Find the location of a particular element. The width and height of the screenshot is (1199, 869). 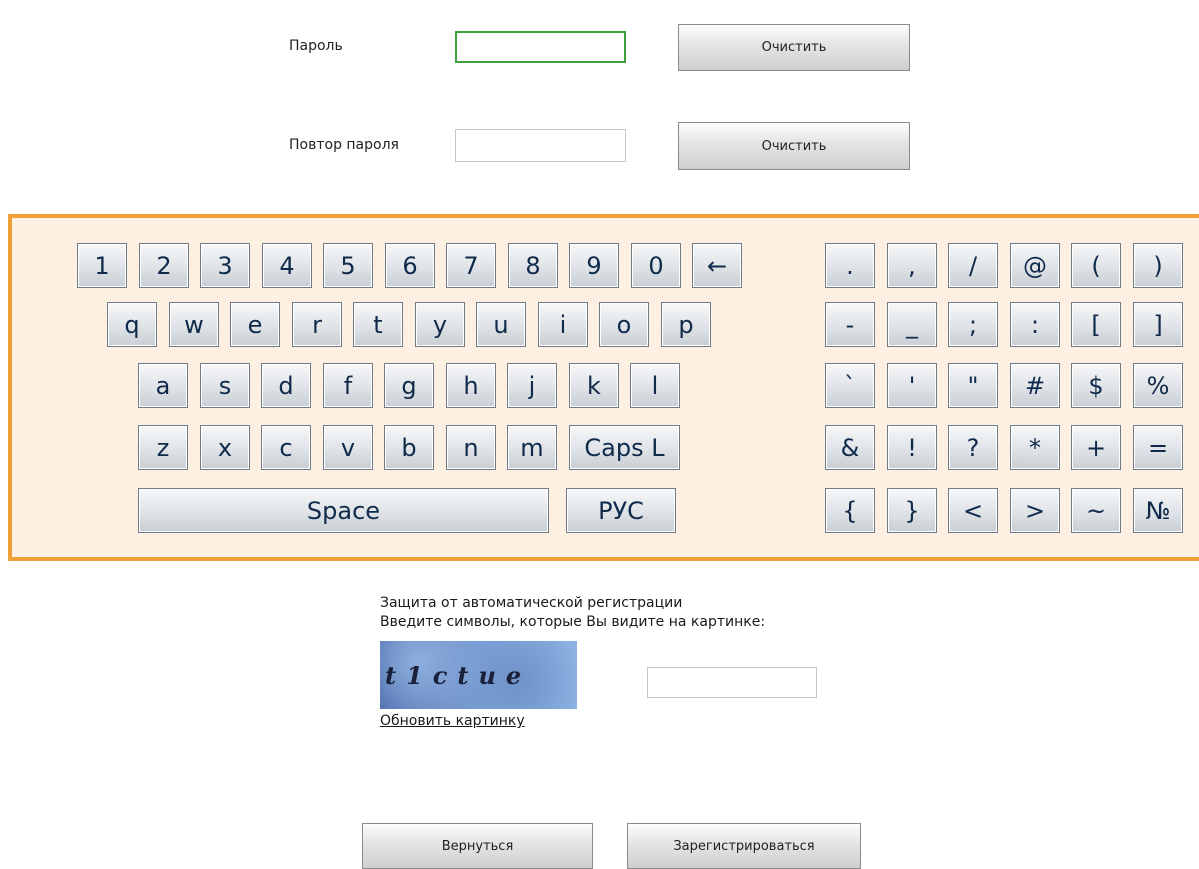

key-0: 0 is located at coordinates (656, 265).